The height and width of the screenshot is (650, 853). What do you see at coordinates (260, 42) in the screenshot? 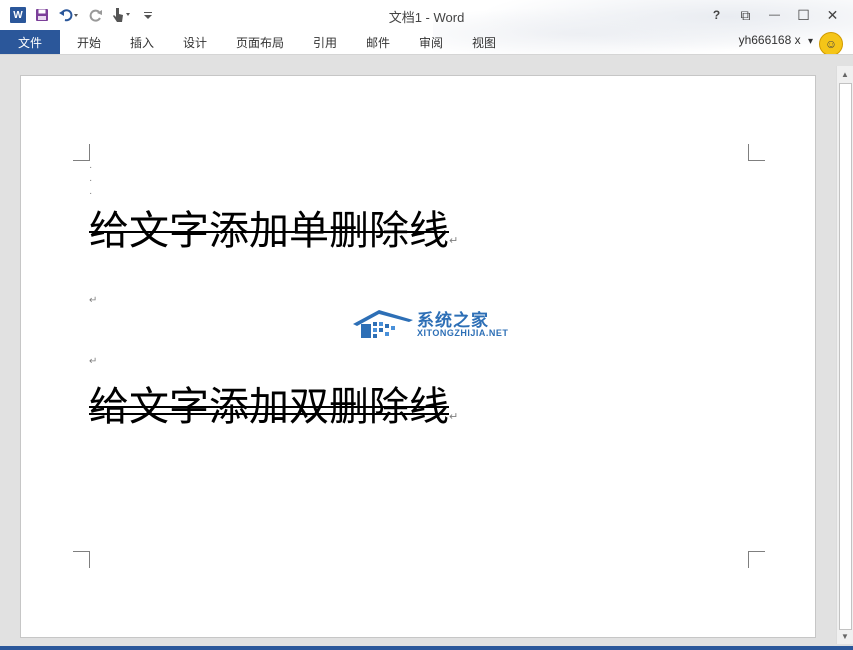
I see `tab-page-layout: 页面布局` at bounding box center [260, 42].